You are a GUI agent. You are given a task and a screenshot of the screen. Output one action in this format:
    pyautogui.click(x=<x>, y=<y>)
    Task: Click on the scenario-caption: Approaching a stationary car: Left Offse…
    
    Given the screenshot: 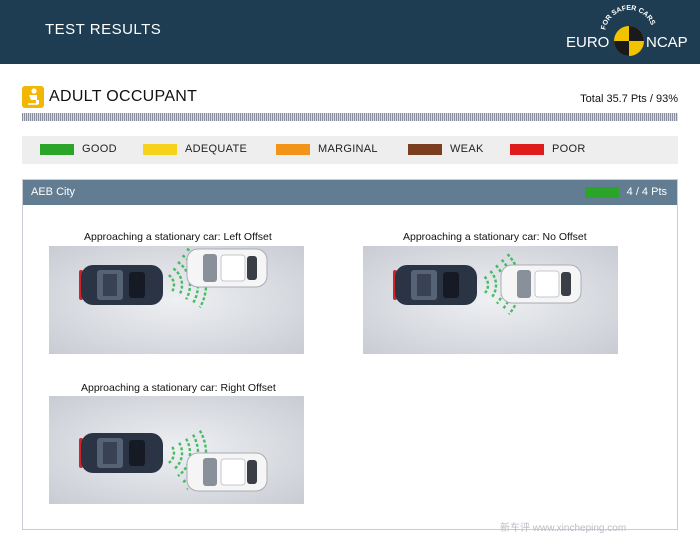 What is the action you would take?
    pyautogui.click(x=178, y=237)
    